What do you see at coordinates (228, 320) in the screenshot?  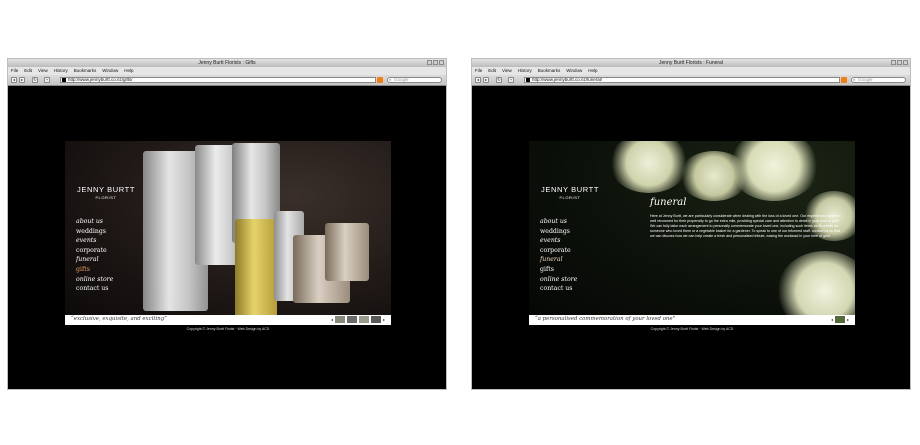 I see `site-footer-bar: “exclusive, exquisite, and exciting” ◂ ▸` at bounding box center [228, 320].